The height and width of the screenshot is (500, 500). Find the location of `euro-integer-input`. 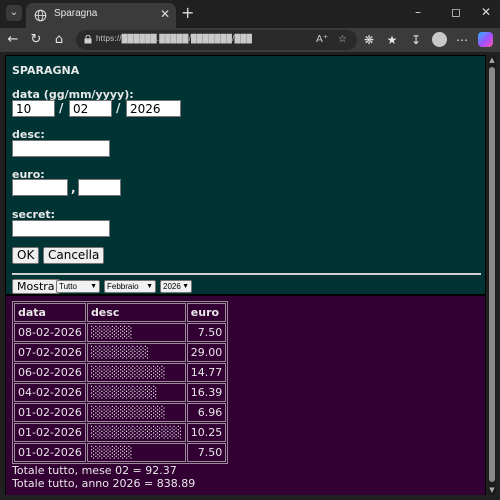

euro-integer-input is located at coordinates (40, 187).